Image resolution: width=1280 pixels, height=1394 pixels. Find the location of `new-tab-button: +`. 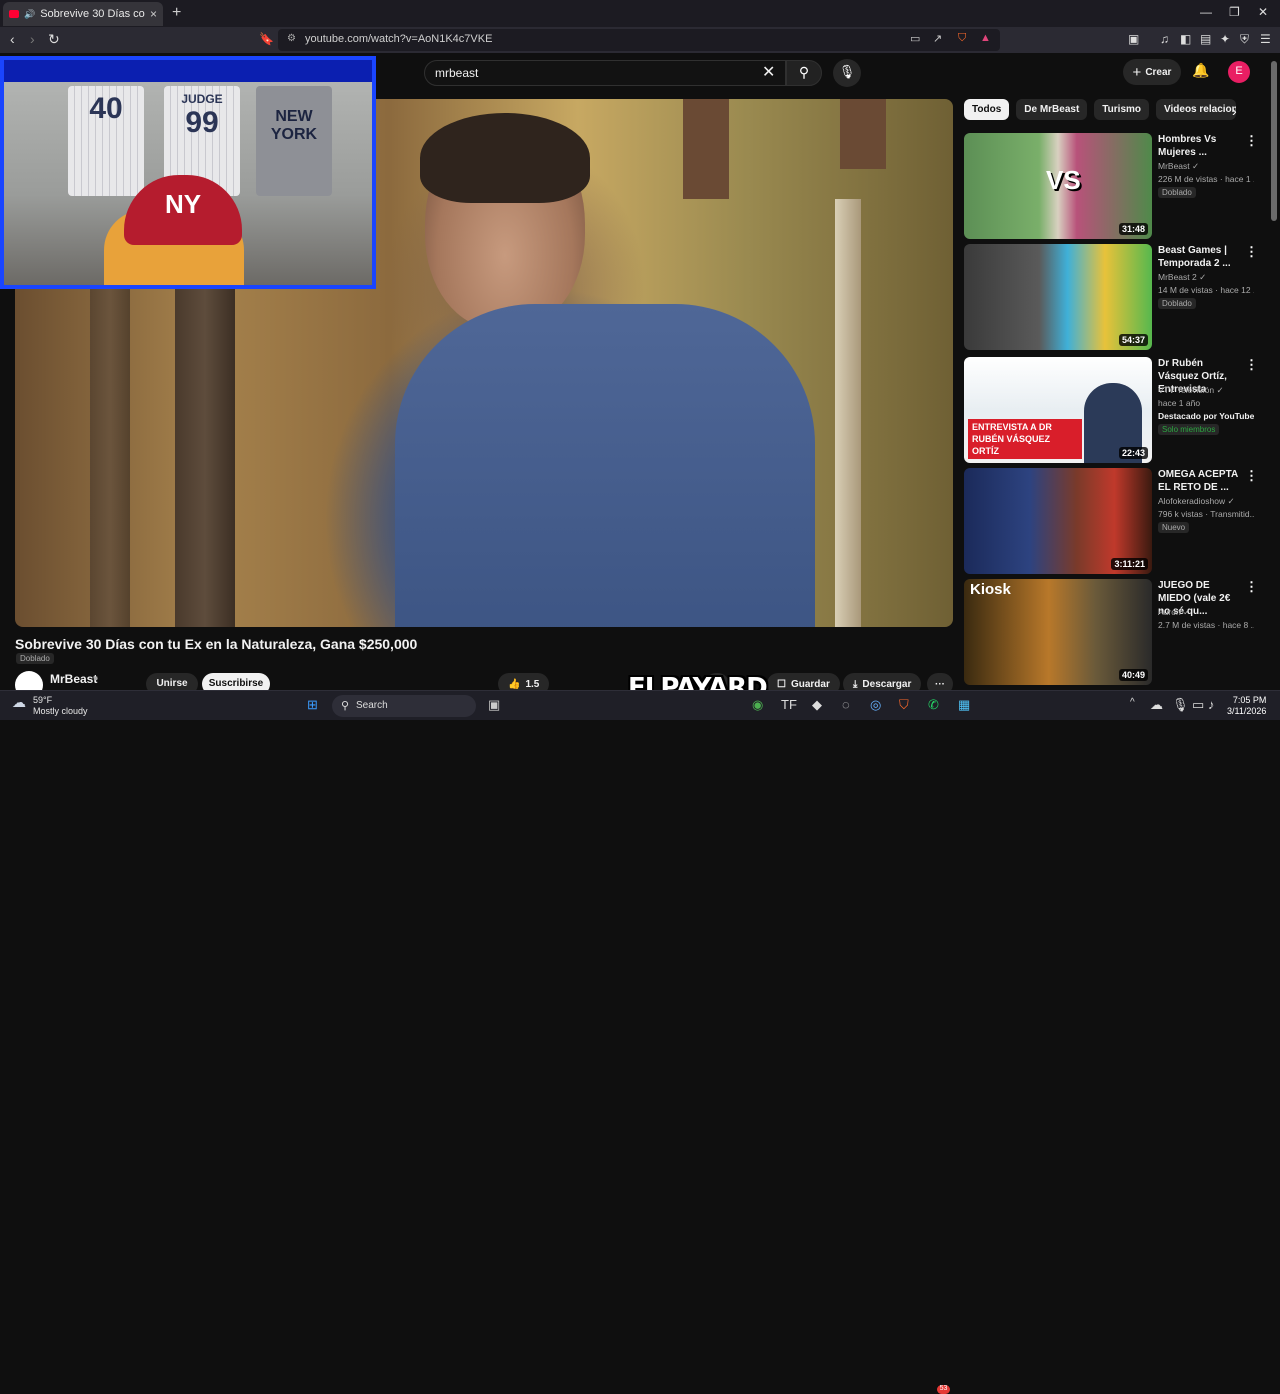

new-tab-button: + is located at coordinates (176, 13).